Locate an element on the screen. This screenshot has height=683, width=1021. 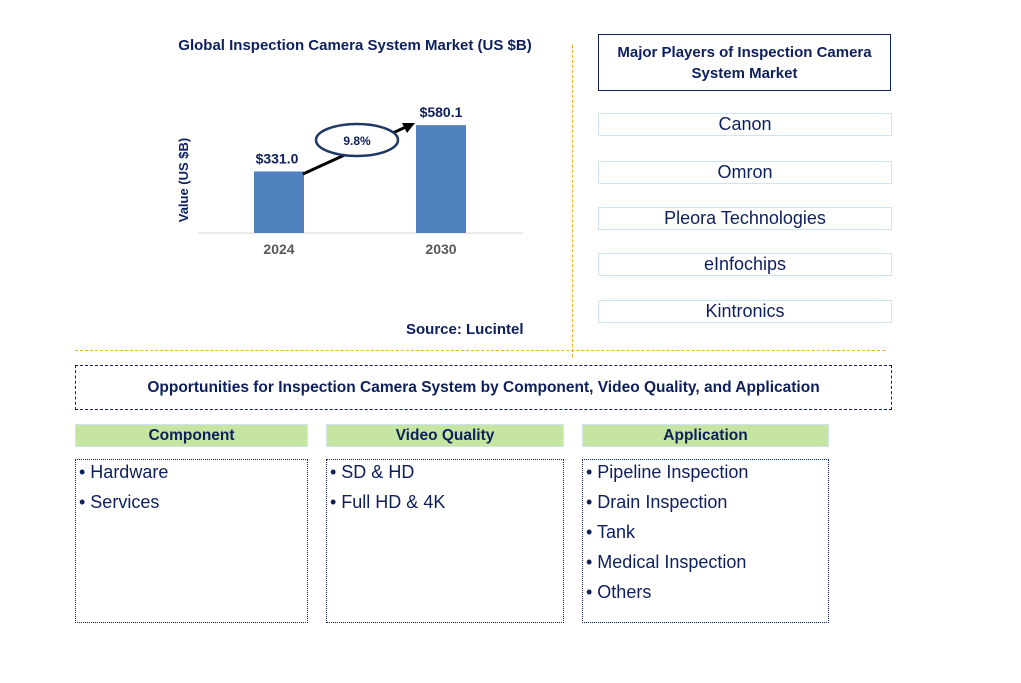
list-item: • Services is located at coordinates (119, 502).